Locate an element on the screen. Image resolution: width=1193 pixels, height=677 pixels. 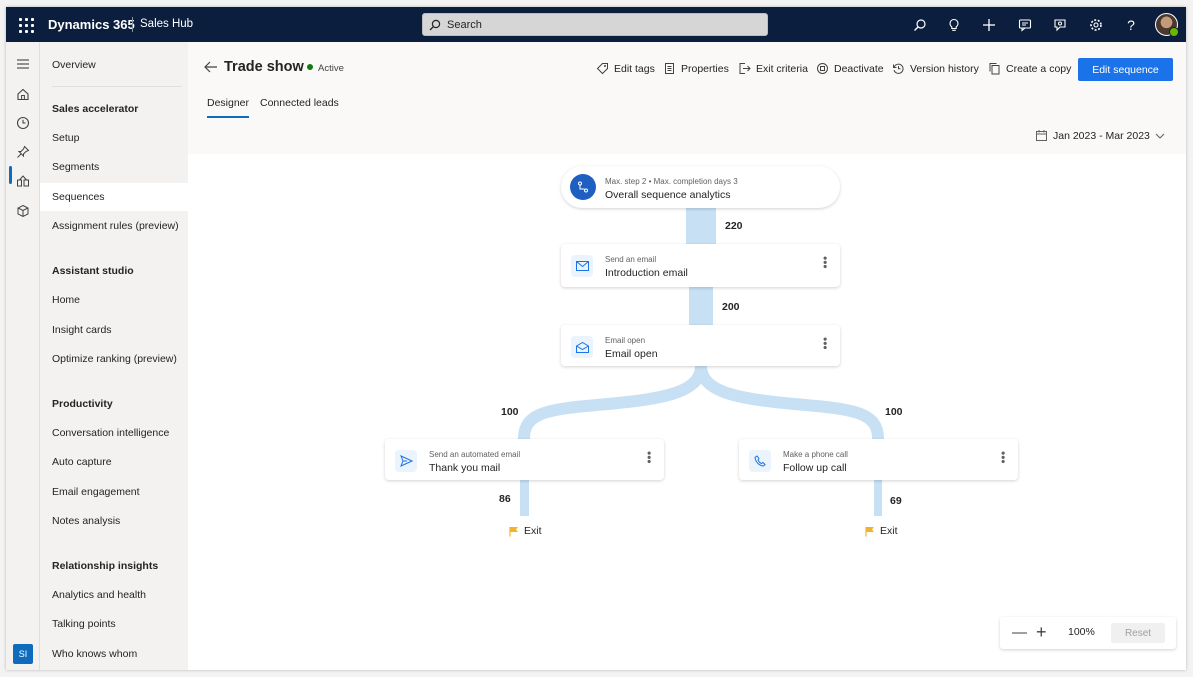
sidebar-item-email-engagement: Email engagement is located at coordinates (114, 492).